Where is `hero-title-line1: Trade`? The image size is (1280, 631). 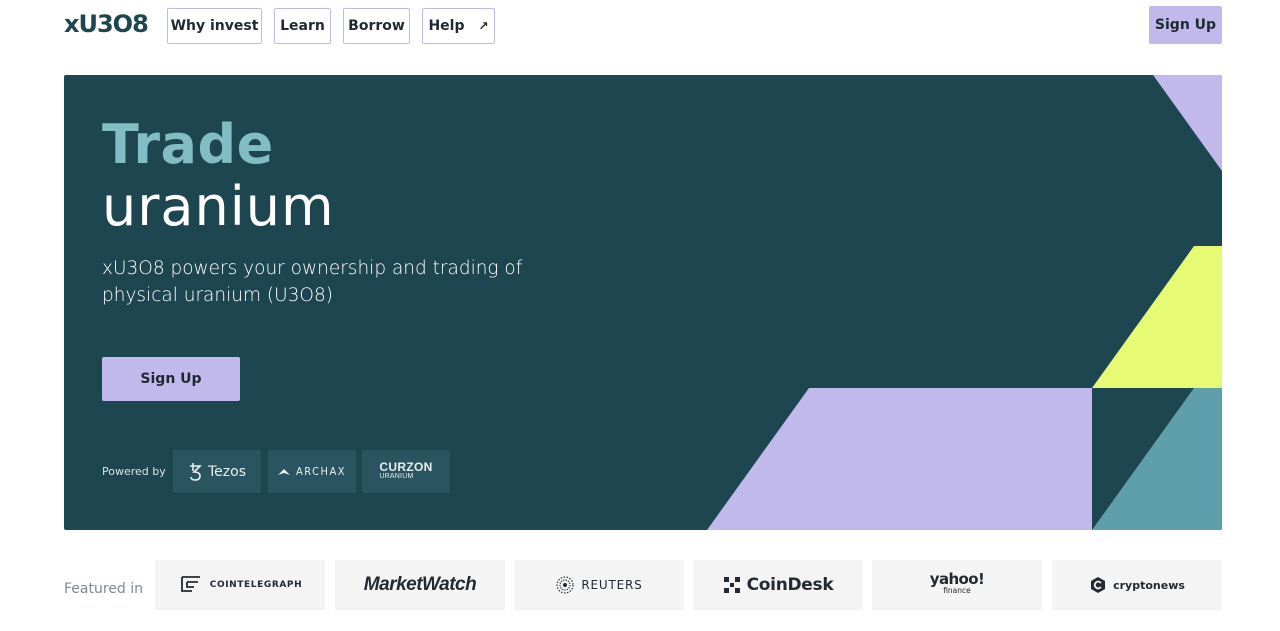
hero-title-line1: Trade is located at coordinates (188, 144).